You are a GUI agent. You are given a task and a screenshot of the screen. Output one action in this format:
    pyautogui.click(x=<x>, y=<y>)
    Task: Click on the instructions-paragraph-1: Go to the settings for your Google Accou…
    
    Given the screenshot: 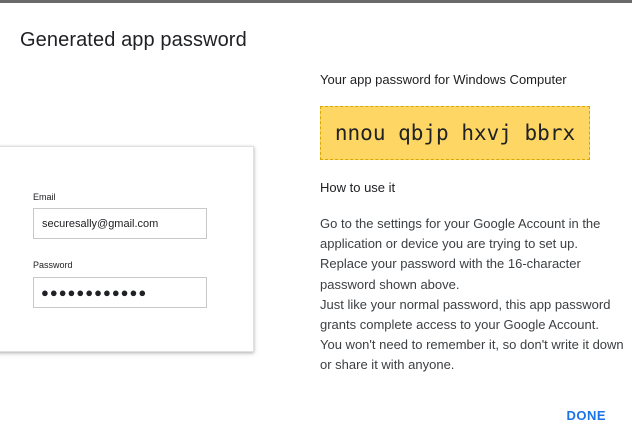 What is the action you would take?
    pyautogui.click(x=460, y=254)
    